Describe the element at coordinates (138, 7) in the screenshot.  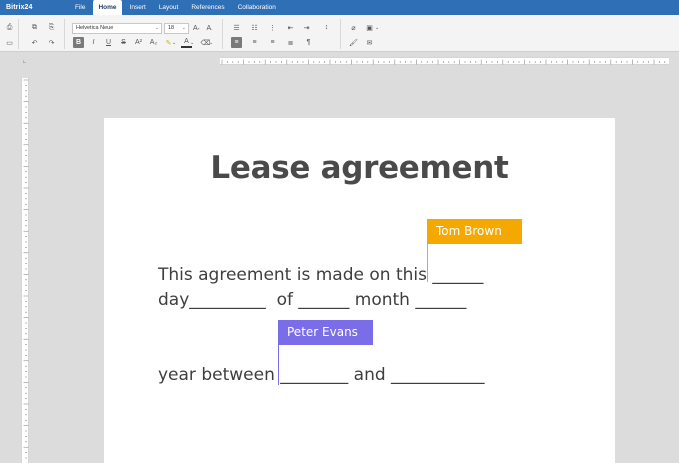
I see `menu-tab-insert: Insert` at that location.